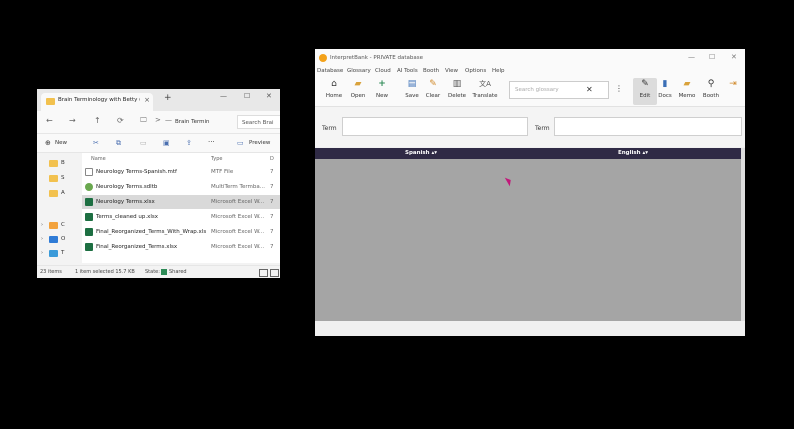  What do you see at coordinates (97, 120) in the screenshot?
I see `up-icon: ↑` at bounding box center [97, 120].